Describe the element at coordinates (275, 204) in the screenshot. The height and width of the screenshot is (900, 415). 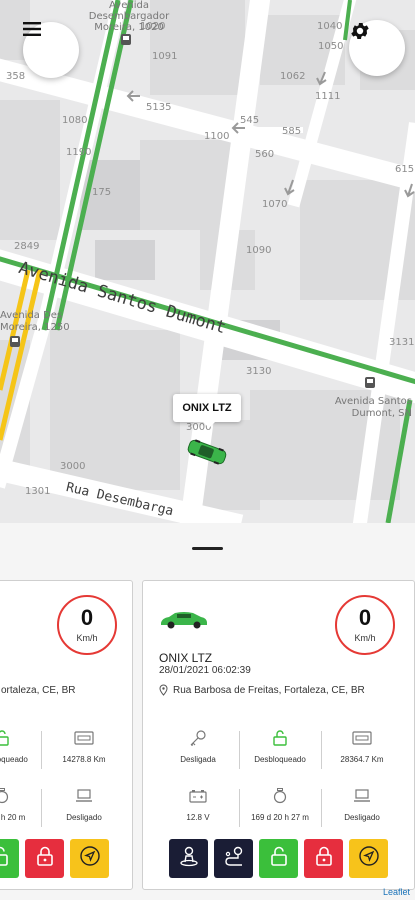
I see `map-number-label: 1070` at that location.